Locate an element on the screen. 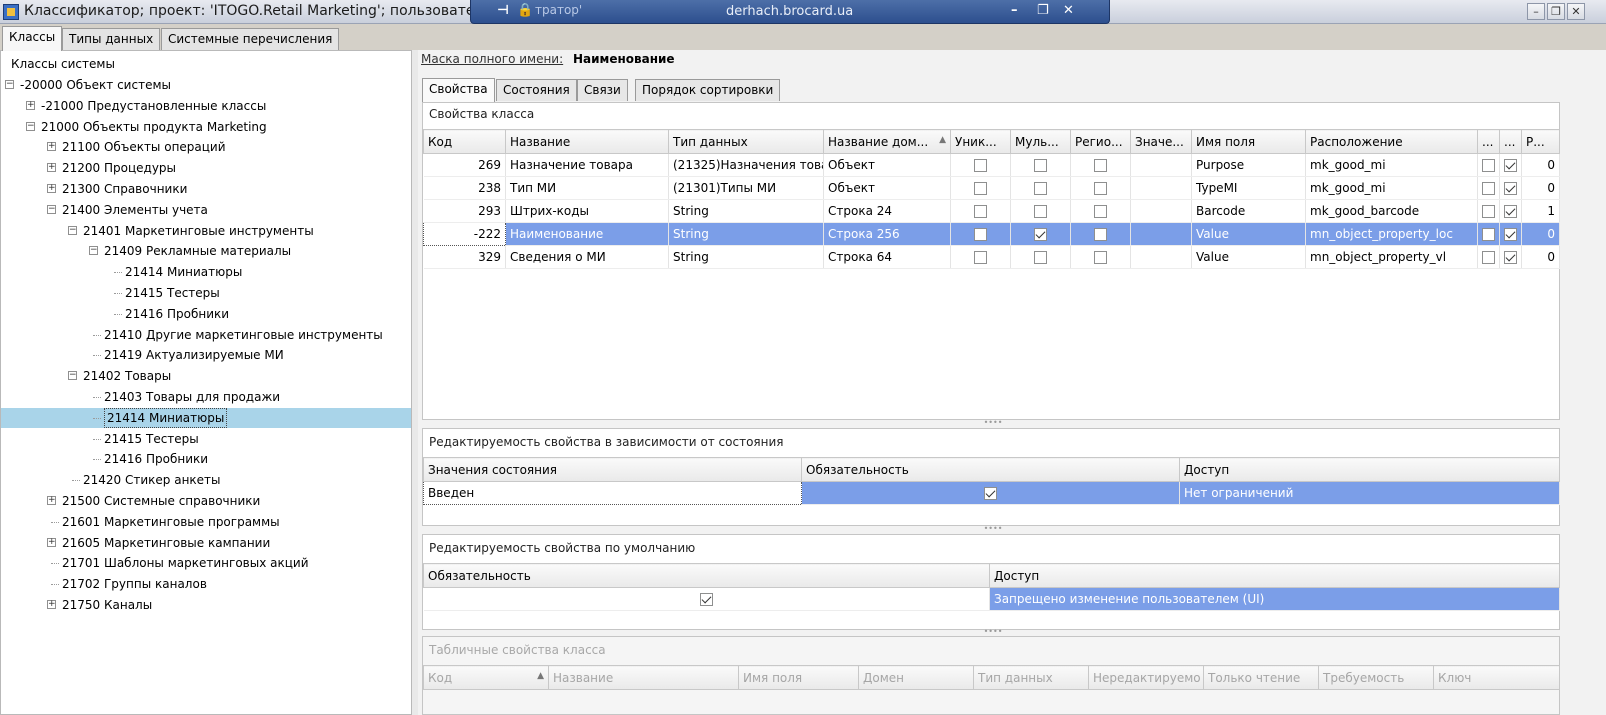 The image size is (1606, 715). tree-node: 21702 Группы каналов is located at coordinates (206, 584).